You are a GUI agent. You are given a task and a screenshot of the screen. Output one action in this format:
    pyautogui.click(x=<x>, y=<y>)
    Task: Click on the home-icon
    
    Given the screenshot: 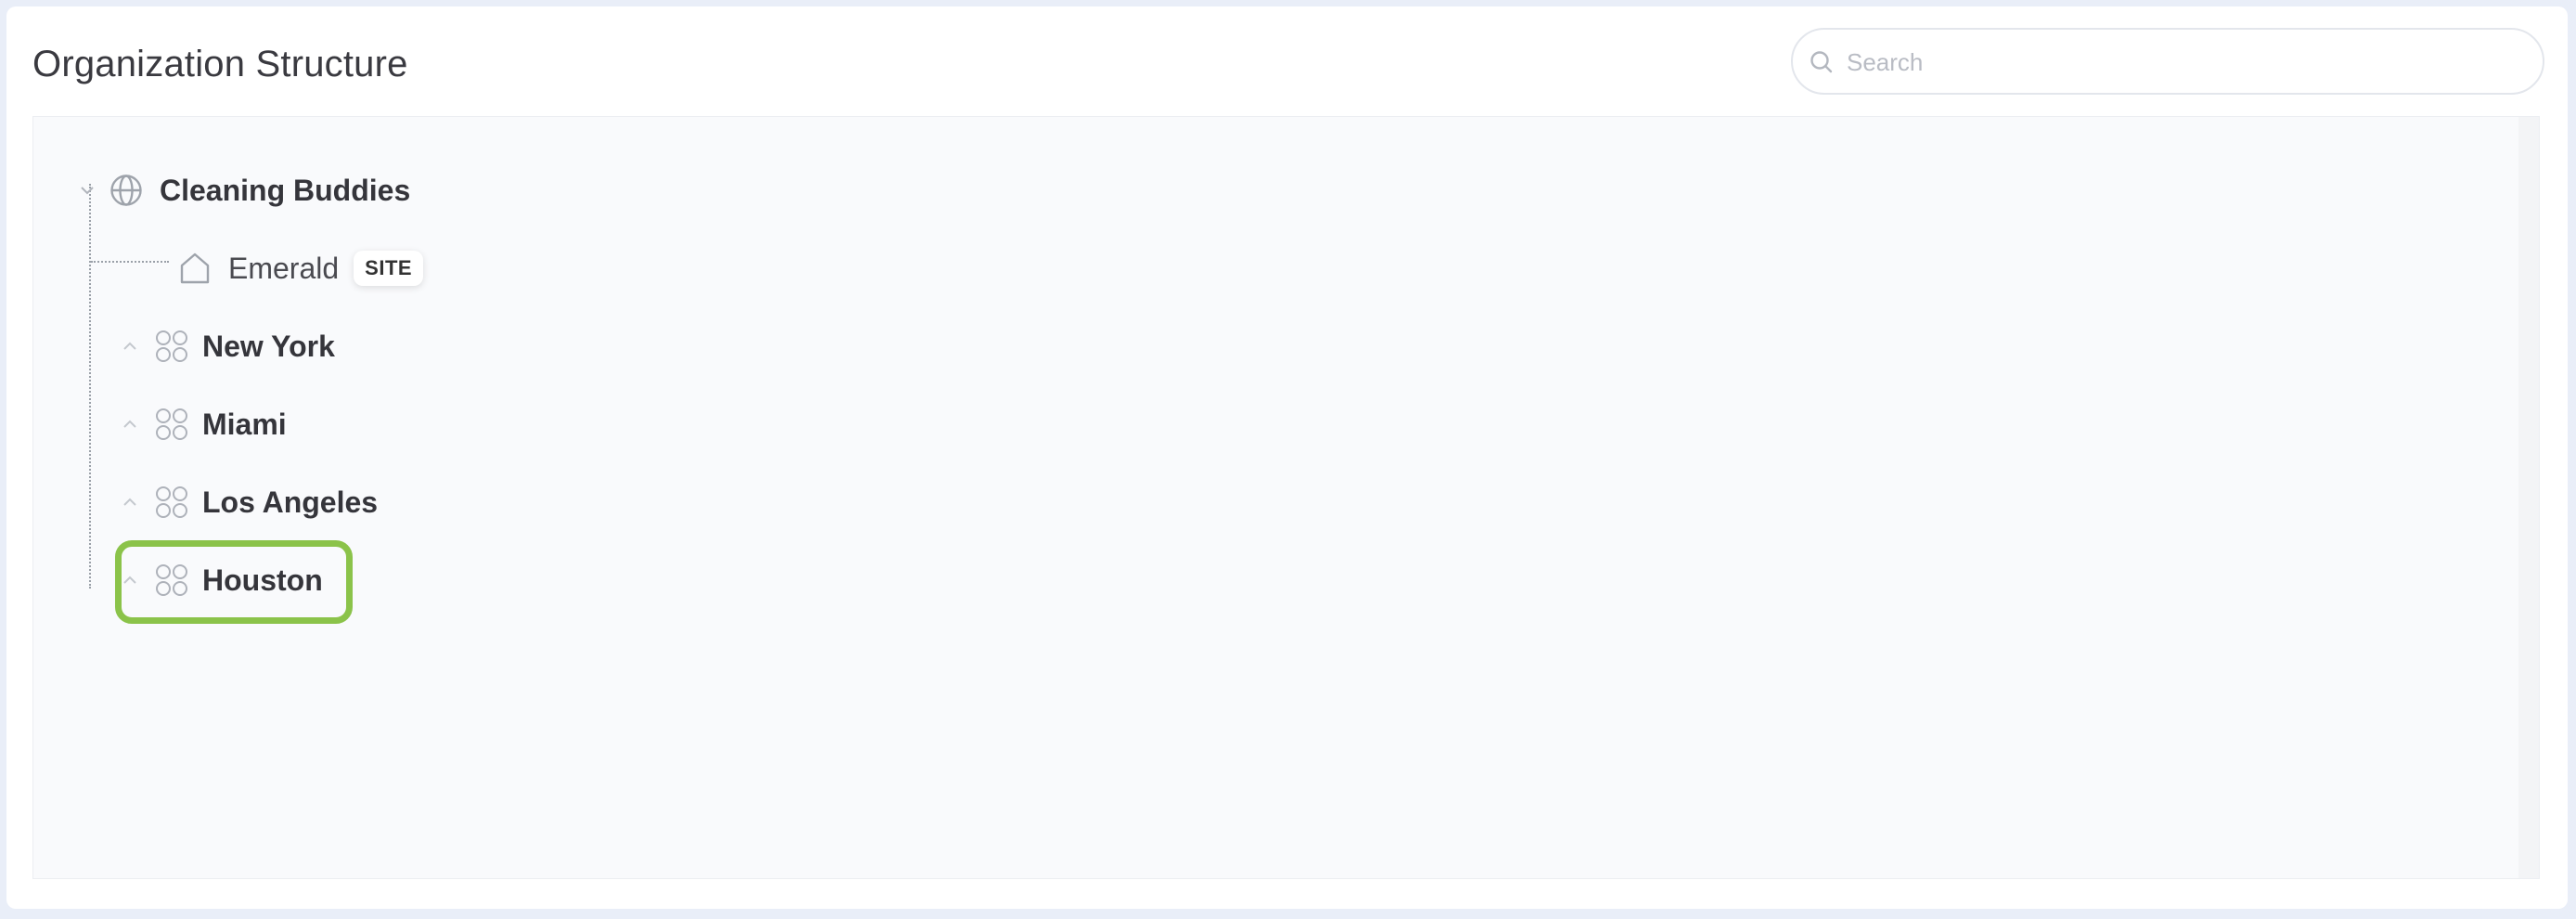 What is the action you would take?
    pyautogui.click(x=195, y=268)
    